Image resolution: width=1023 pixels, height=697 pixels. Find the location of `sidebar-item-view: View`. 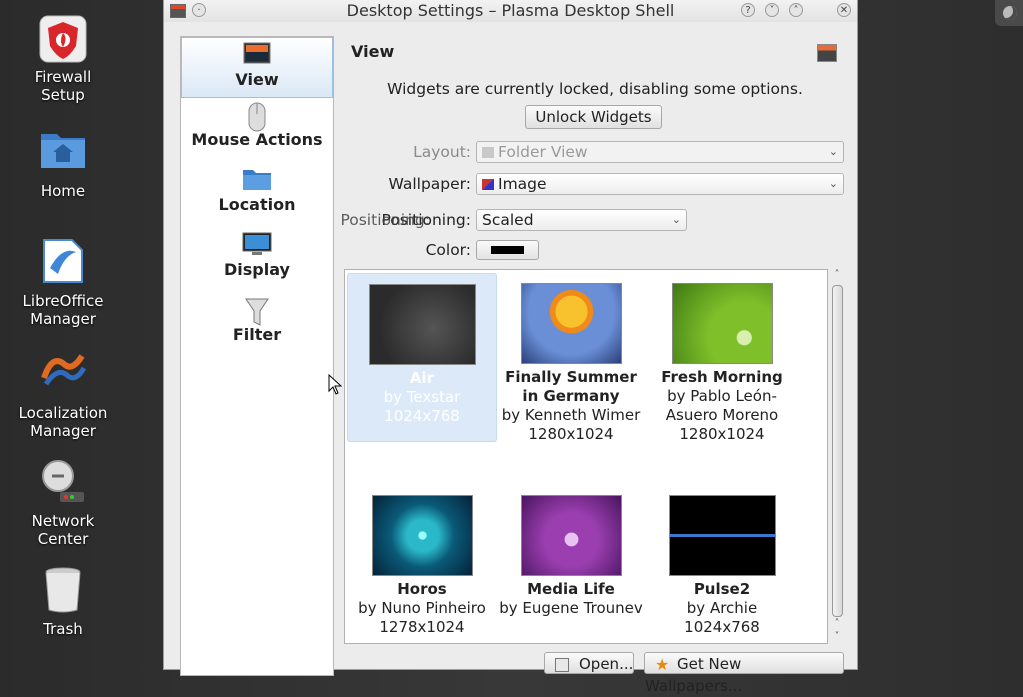

sidebar-item-view: View is located at coordinates (257, 67).